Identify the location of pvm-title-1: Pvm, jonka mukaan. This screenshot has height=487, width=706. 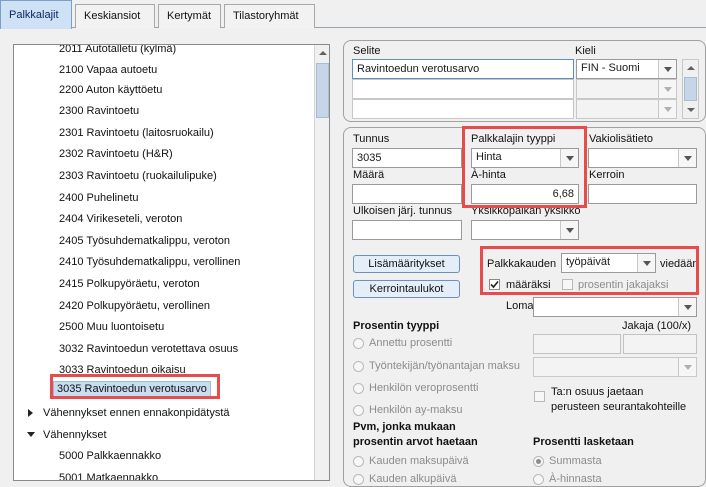
(404, 427).